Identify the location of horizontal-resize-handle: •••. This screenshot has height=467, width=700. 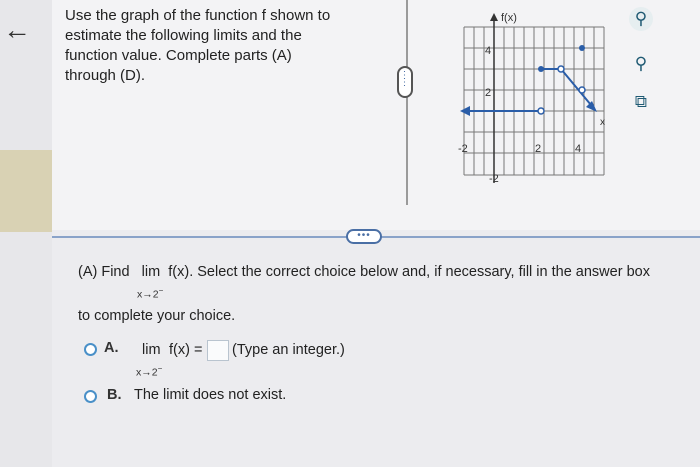
(364, 236).